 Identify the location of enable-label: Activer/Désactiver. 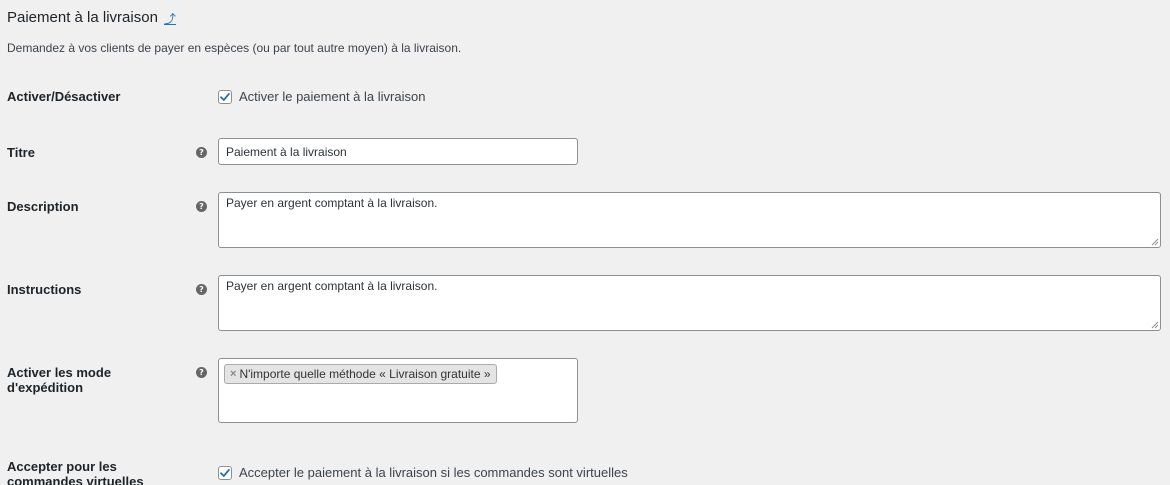
(64, 96).